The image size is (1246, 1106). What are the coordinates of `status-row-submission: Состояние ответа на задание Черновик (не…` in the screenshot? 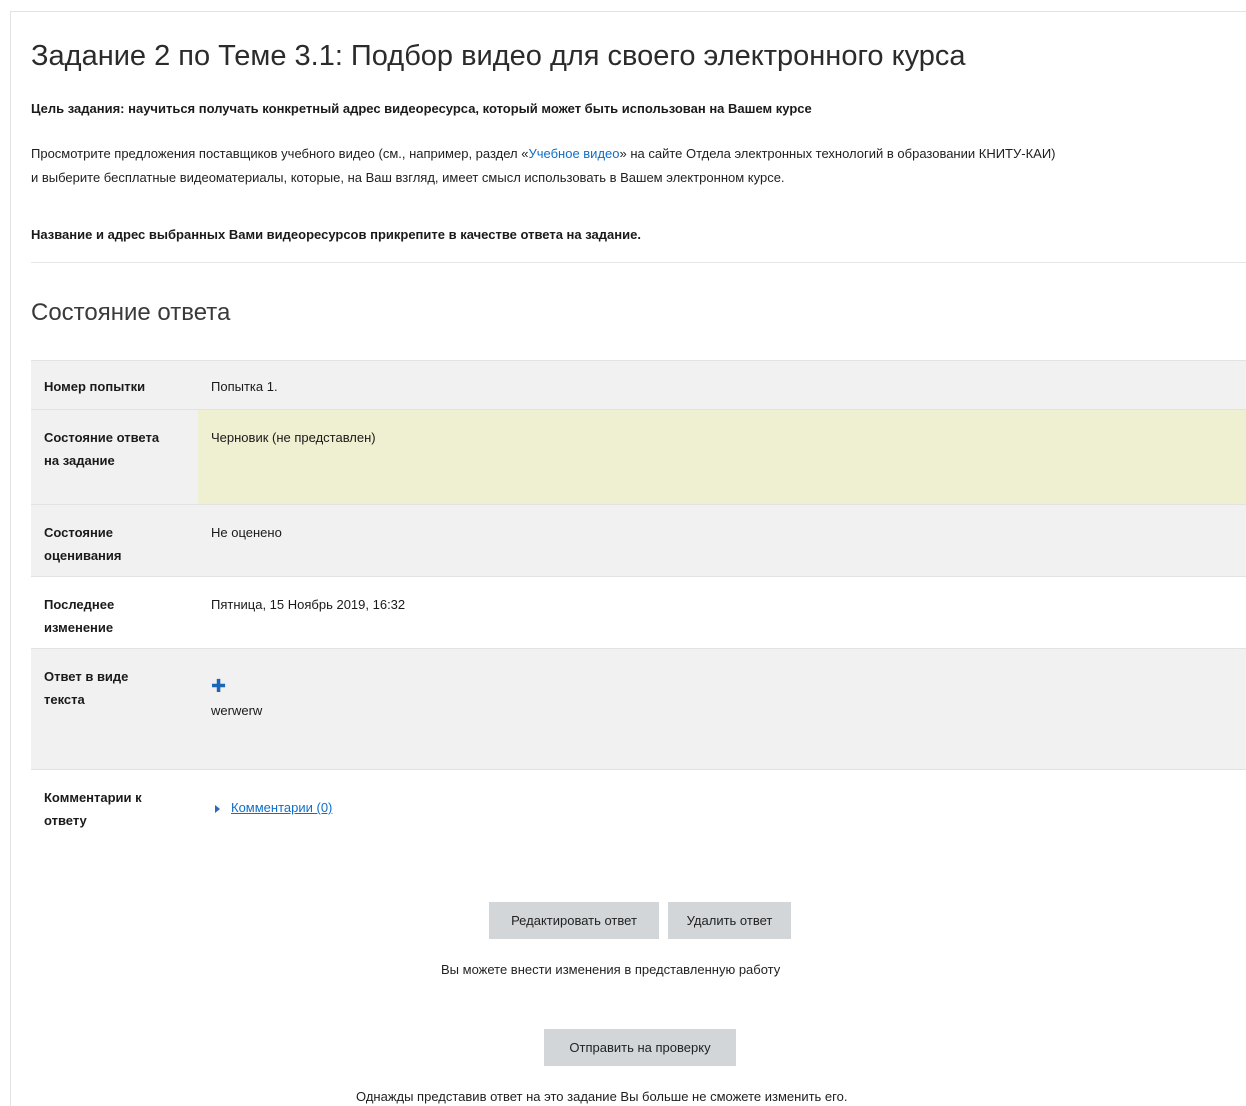 It's located at (638, 457).